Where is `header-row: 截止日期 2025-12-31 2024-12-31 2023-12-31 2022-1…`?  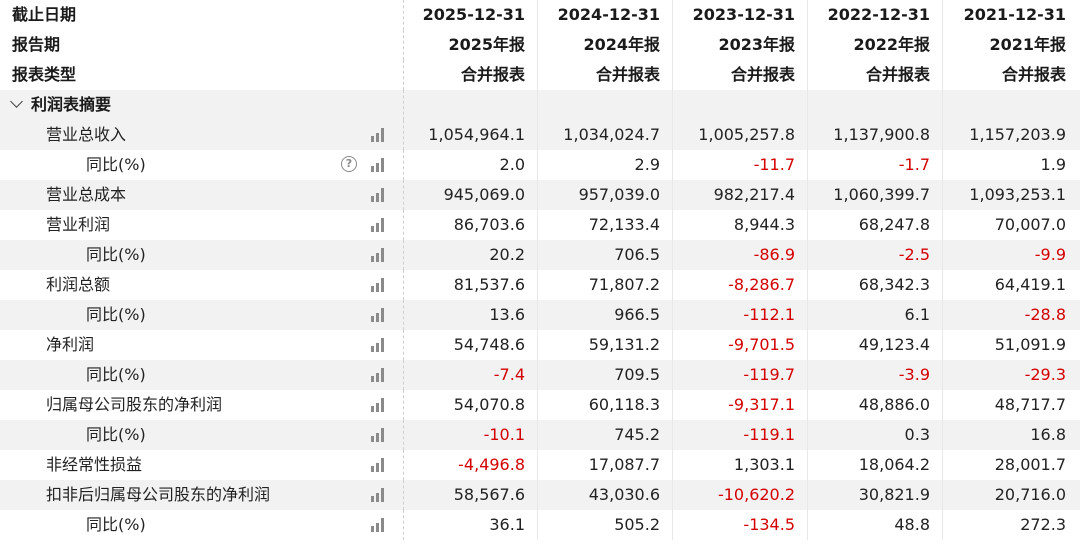 header-row: 截止日期 2025-12-31 2024-12-31 2023-12-31 2022-1… is located at coordinates (540, 15).